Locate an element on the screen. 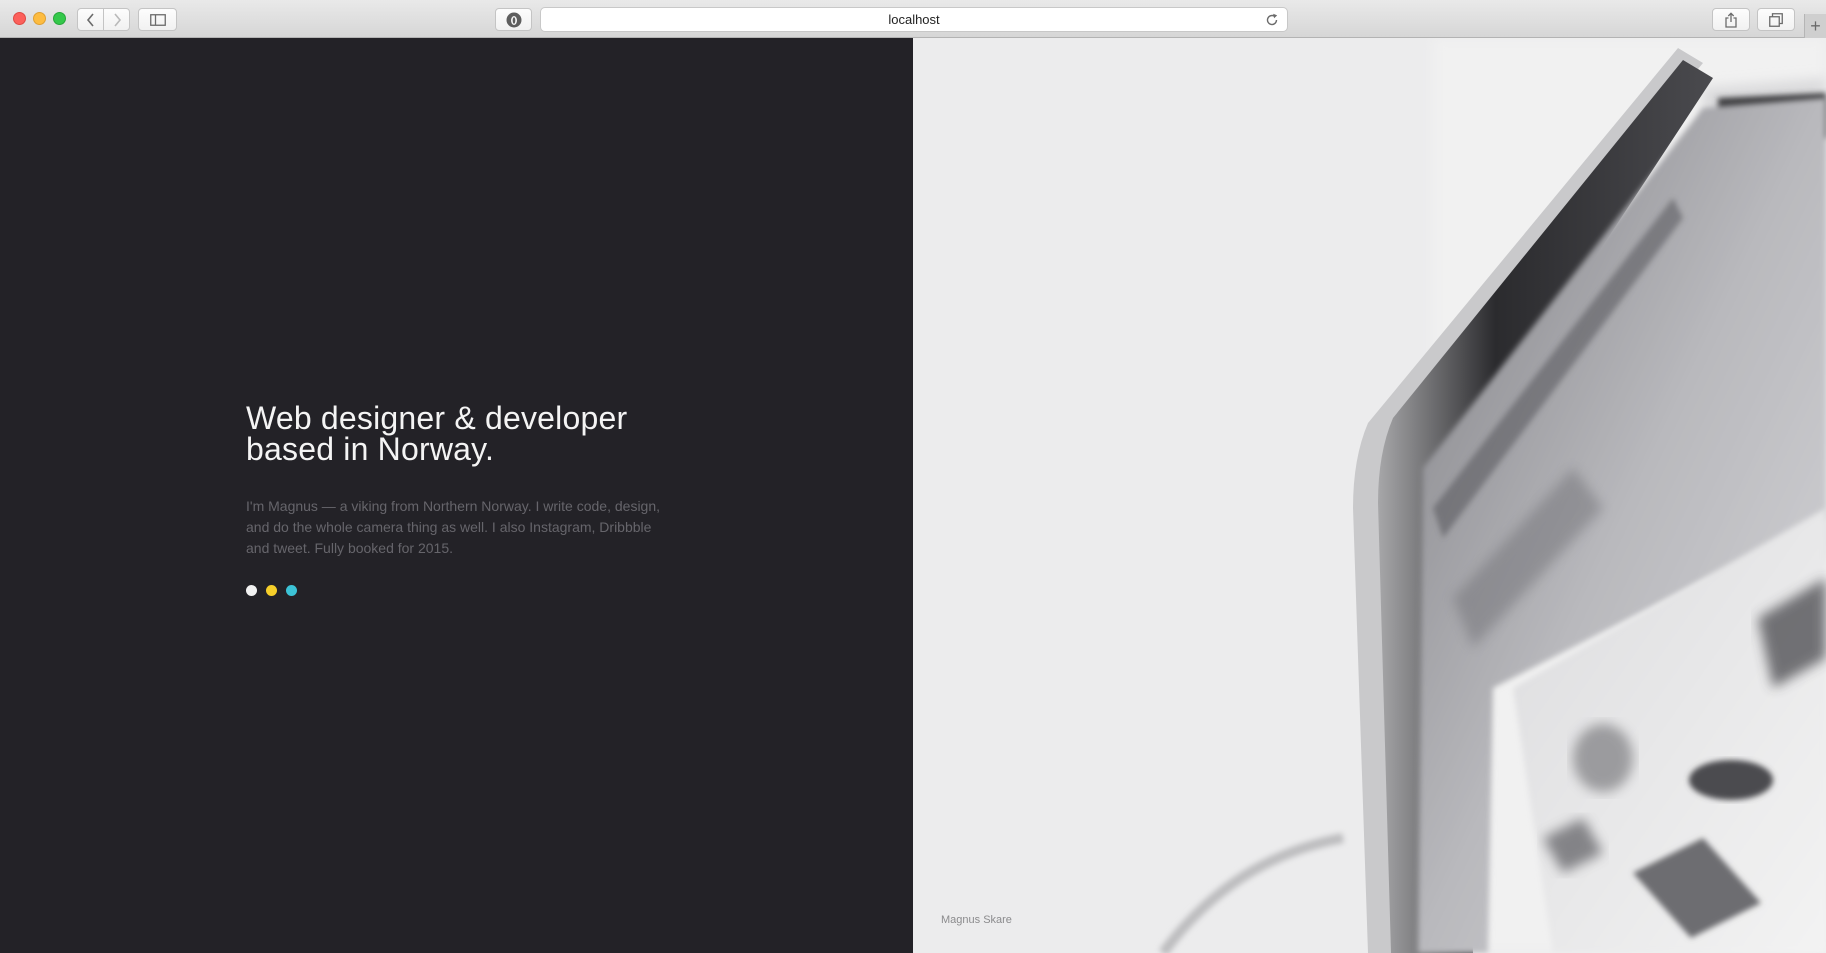 This screenshot has height=953, width=1826. plus-icon: + is located at coordinates (1815, 26).